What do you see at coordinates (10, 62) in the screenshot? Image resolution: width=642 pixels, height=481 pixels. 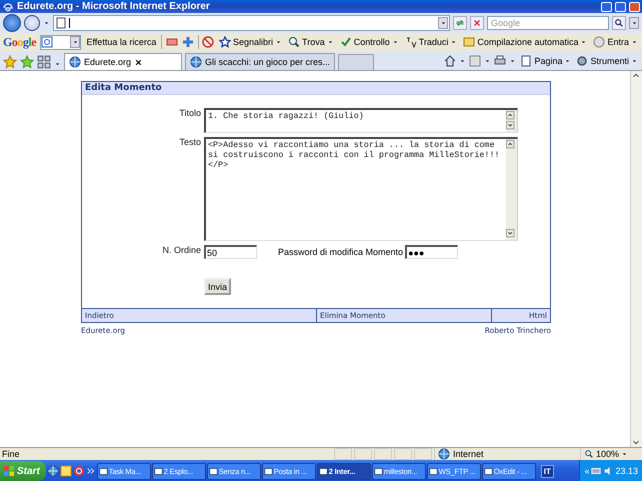 I see `favorites-star-icon` at bounding box center [10, 62].